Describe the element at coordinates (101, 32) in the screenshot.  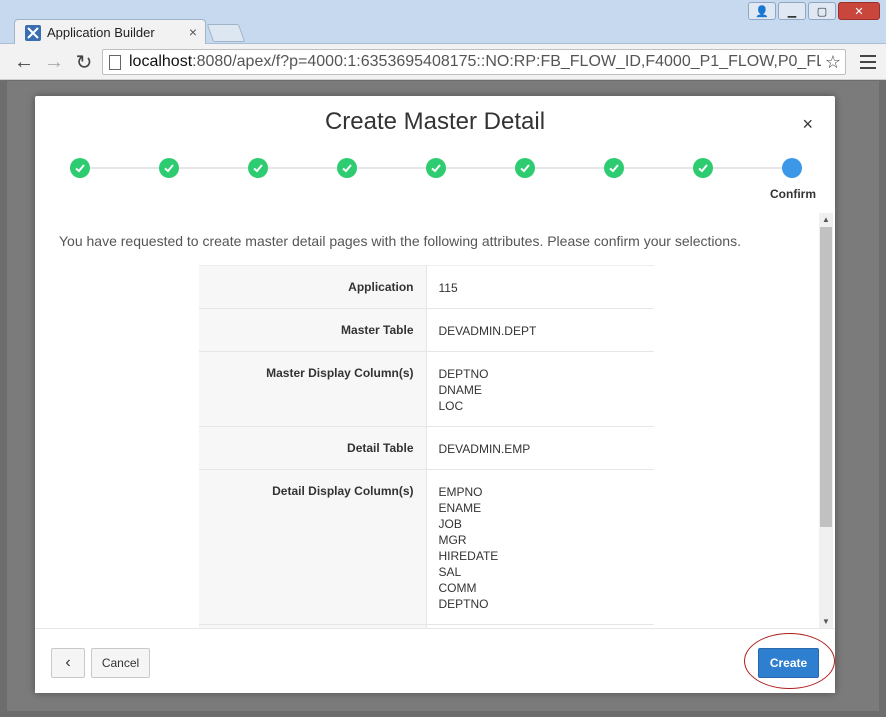
I see `tab-title: Application Builder` at that location.